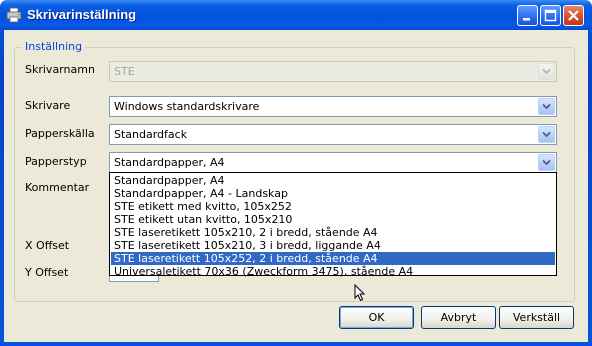  Describe the element at coordinates (296, 15) in the screenshot. I see `title-bar: Skrivarinställning` at that location.